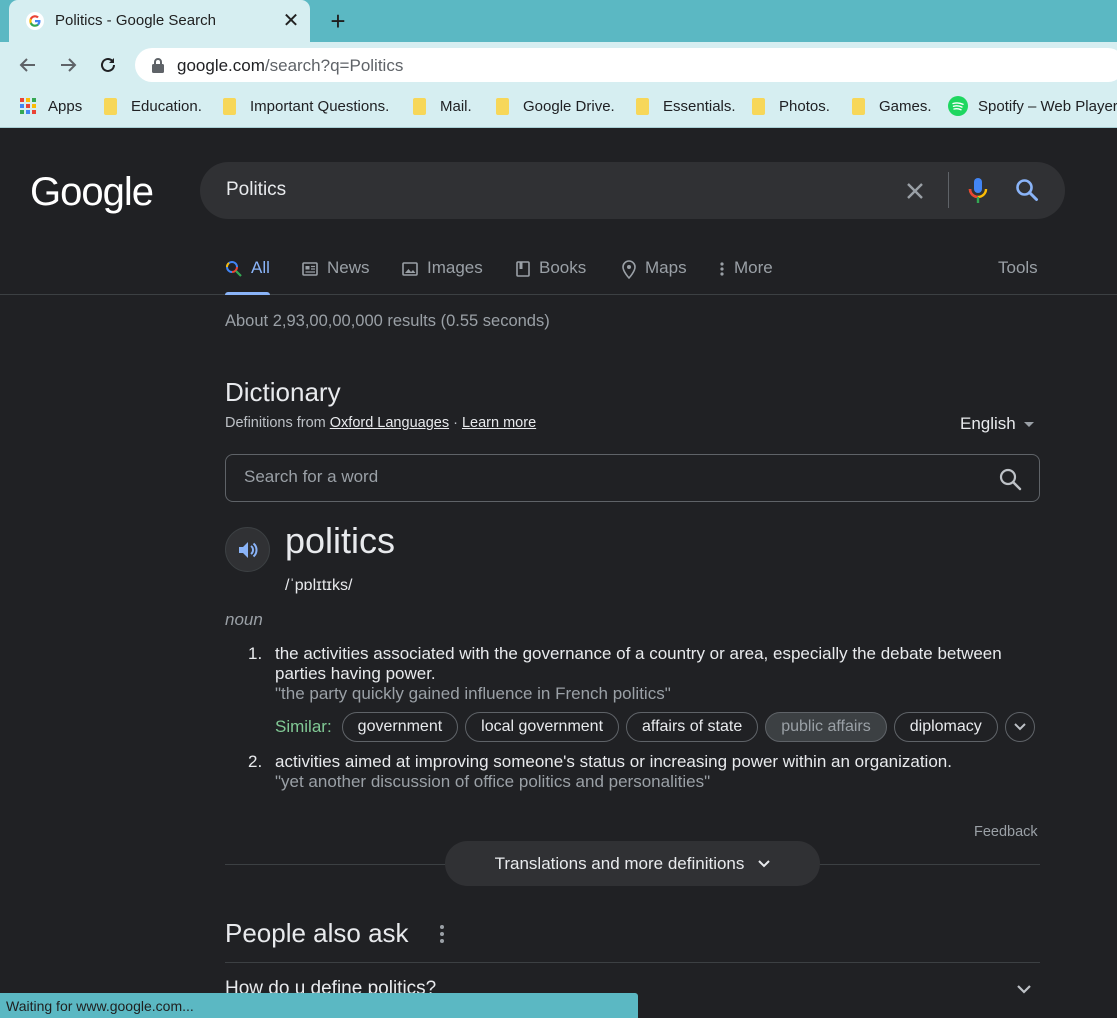 This screenshot has height=1018, width=1117. What do you see at coordinates (915, 191) in the screenshot?
I see `clear-icon` at bounding box center [915, 191].